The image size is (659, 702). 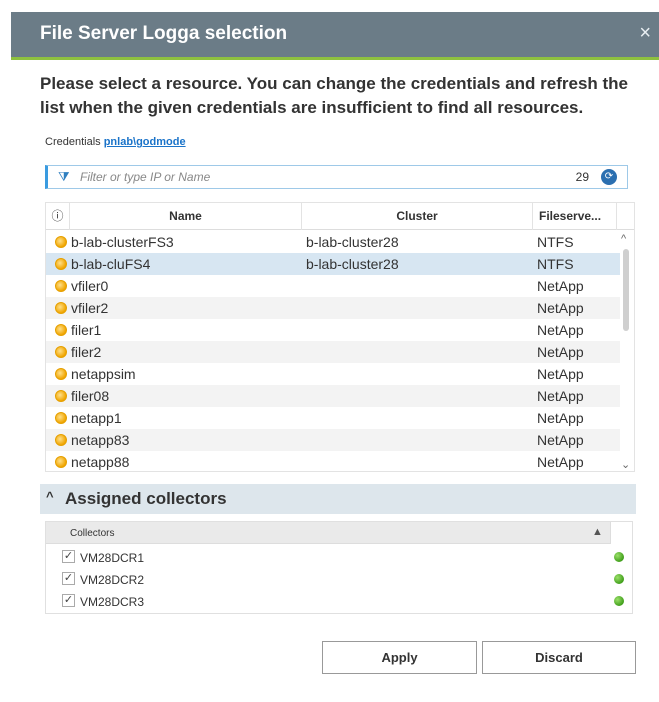 I want to click on table-row: netapp83 NetApp, so click(x=333, y=440).